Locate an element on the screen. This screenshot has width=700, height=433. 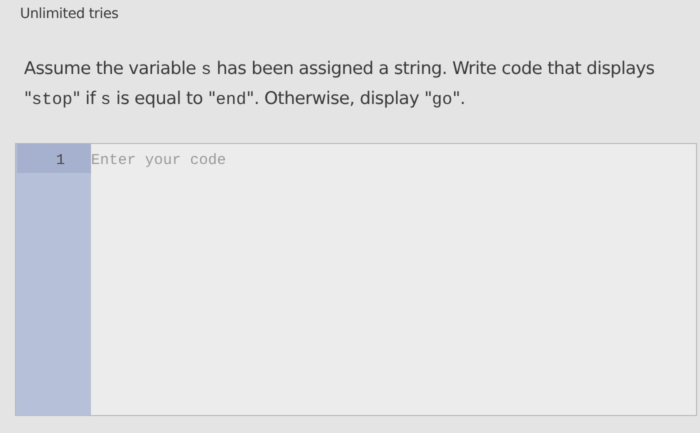
question-text: Assume the variable s has been assigned a string. Write code that displays "stop" if s is equal to "end". Otherwise, display "go". is located at coordinates (340, 85).